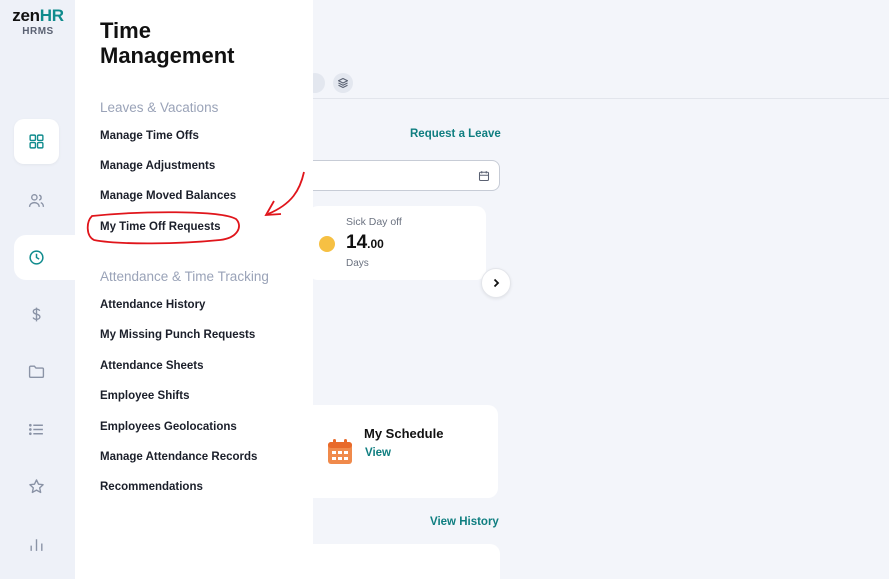  I want to click on menu-title: Time Management, so click(167, 43).